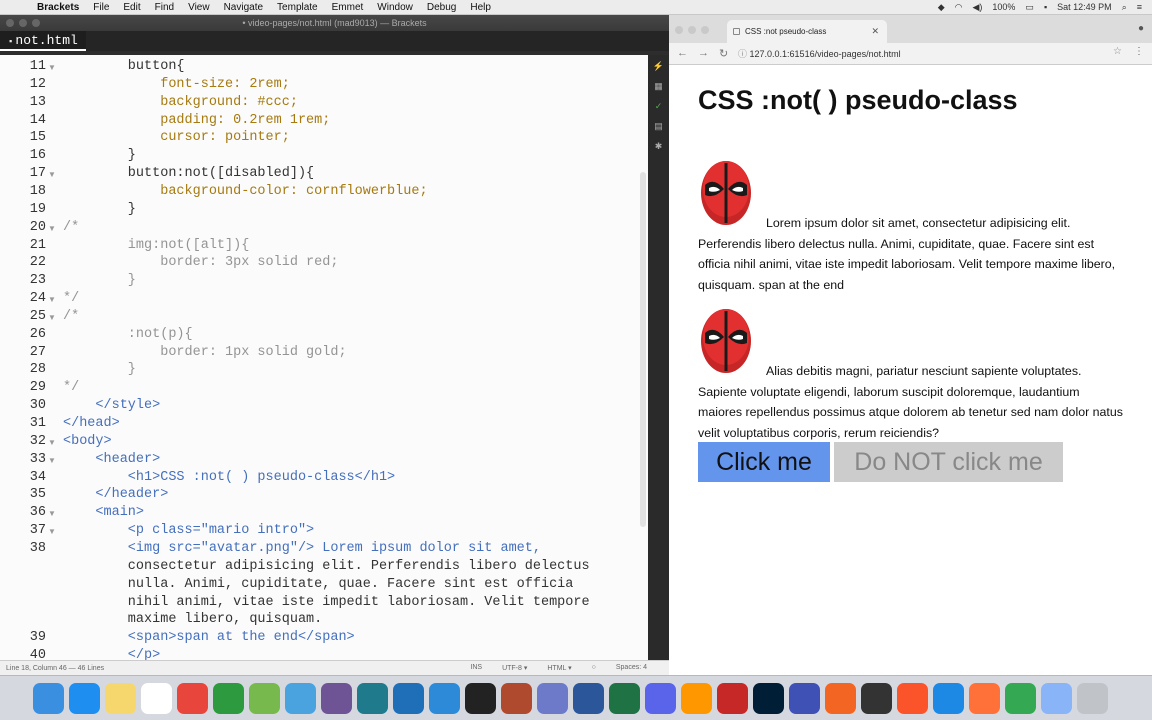 Image resolution: width=1152 pixels, height=720 pixels. Describe the element at coordinates (1029, 7) in the screenshot. I see `battery-icon: ▭` at that location.